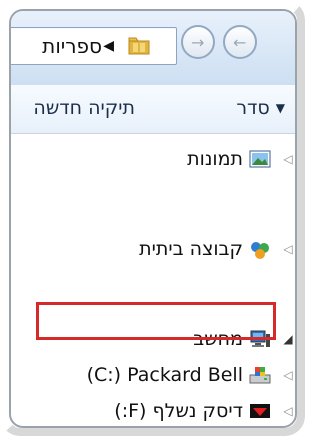 This screenshot has height=436, width=320. I want to click on command-toolbar: סדר ▼ תיקיה חדשה, so click(153, 109).